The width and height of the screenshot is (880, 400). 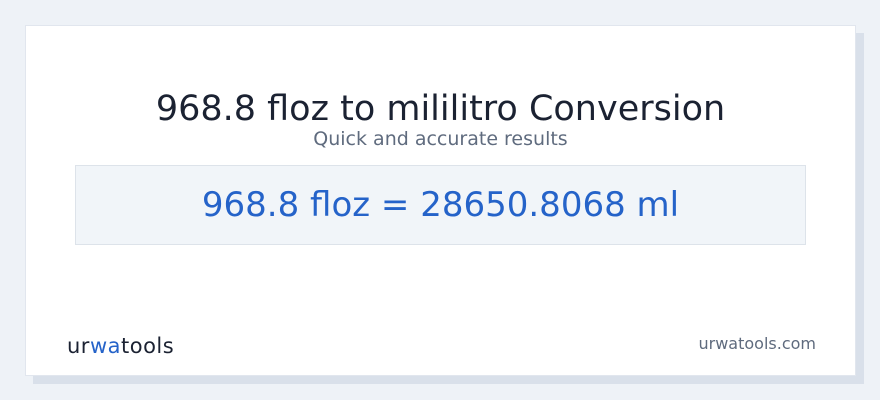 I want to click on site-url: urwatools.com, so click(x=757, y=343).